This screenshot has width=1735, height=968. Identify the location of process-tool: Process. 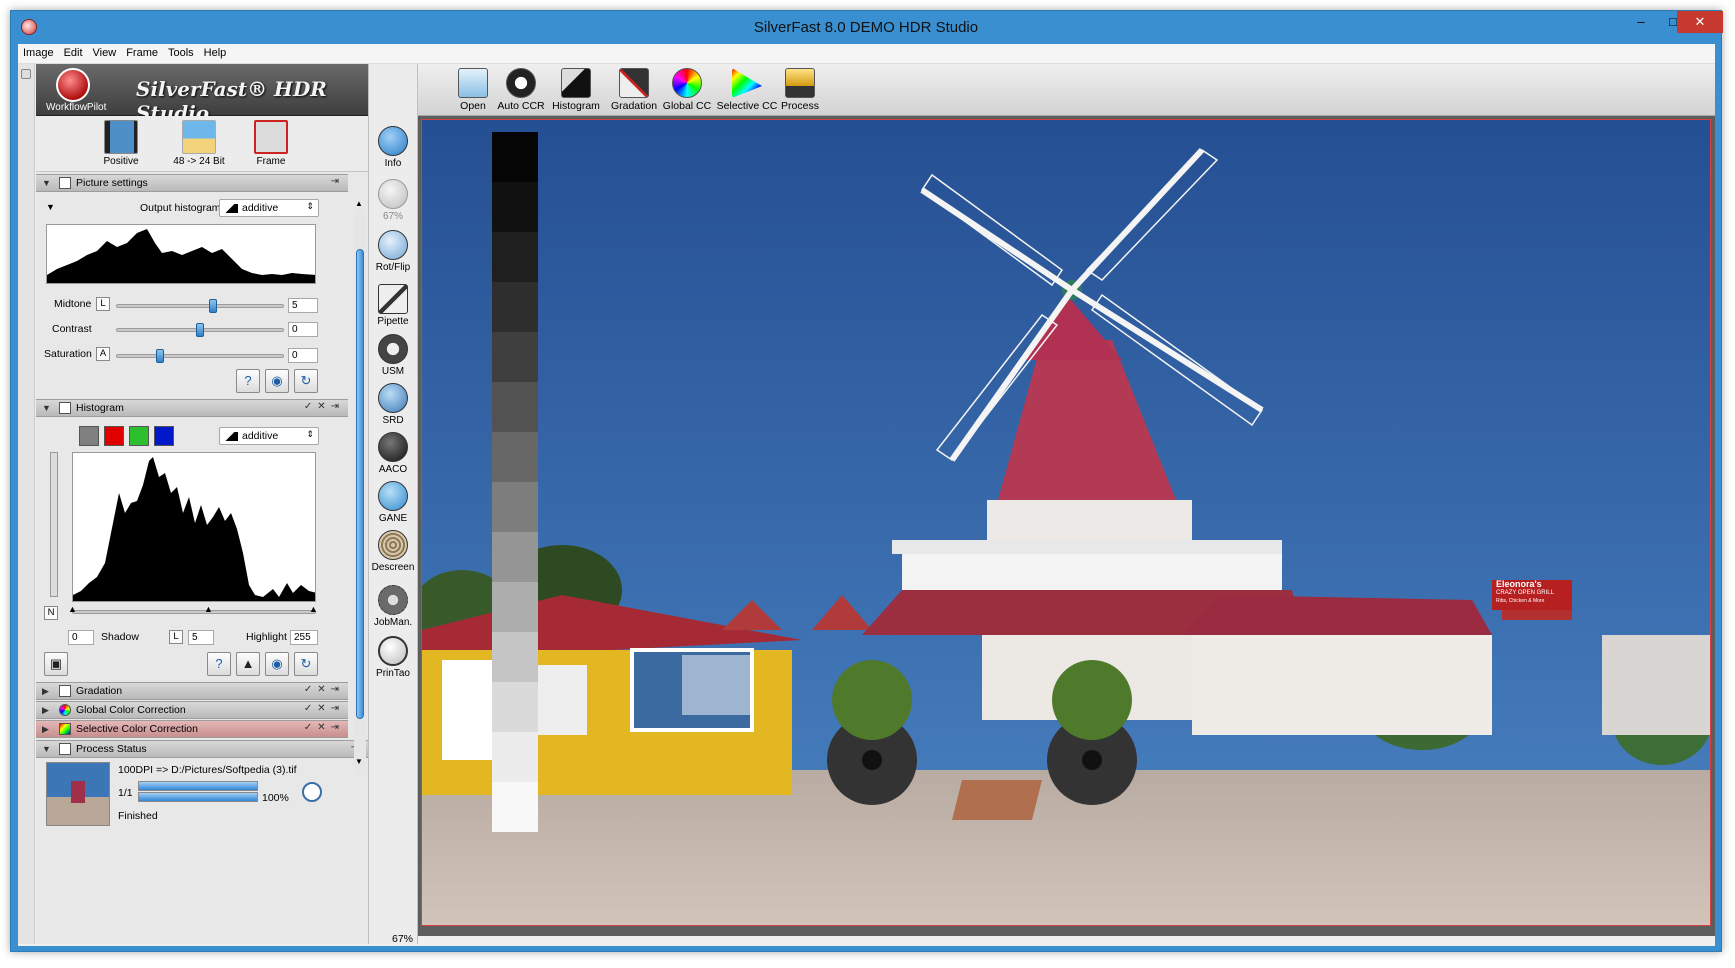
(800, 90).